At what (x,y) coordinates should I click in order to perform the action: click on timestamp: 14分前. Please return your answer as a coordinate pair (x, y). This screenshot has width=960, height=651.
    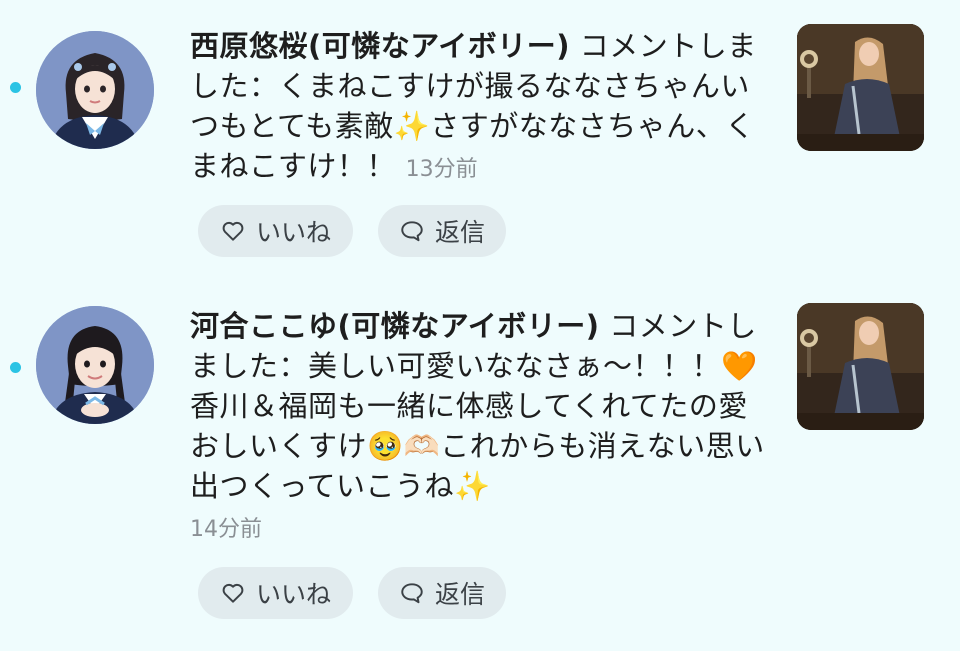
    Looking at the image, I should click on (226, 529).